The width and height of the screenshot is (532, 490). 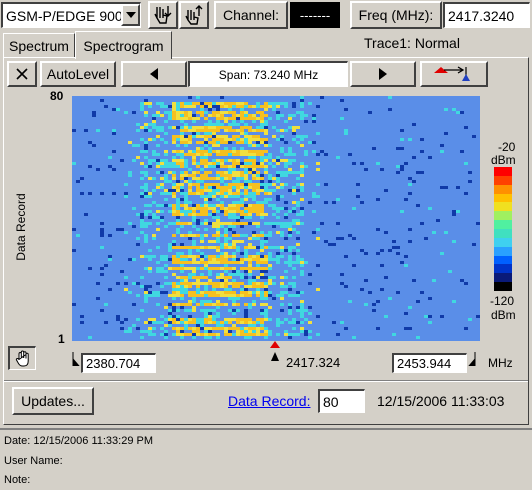 What do you see at coordinates (341, 401) in the screenshot?
I see `data-record-input: 80` at bounding box center [341, 401].